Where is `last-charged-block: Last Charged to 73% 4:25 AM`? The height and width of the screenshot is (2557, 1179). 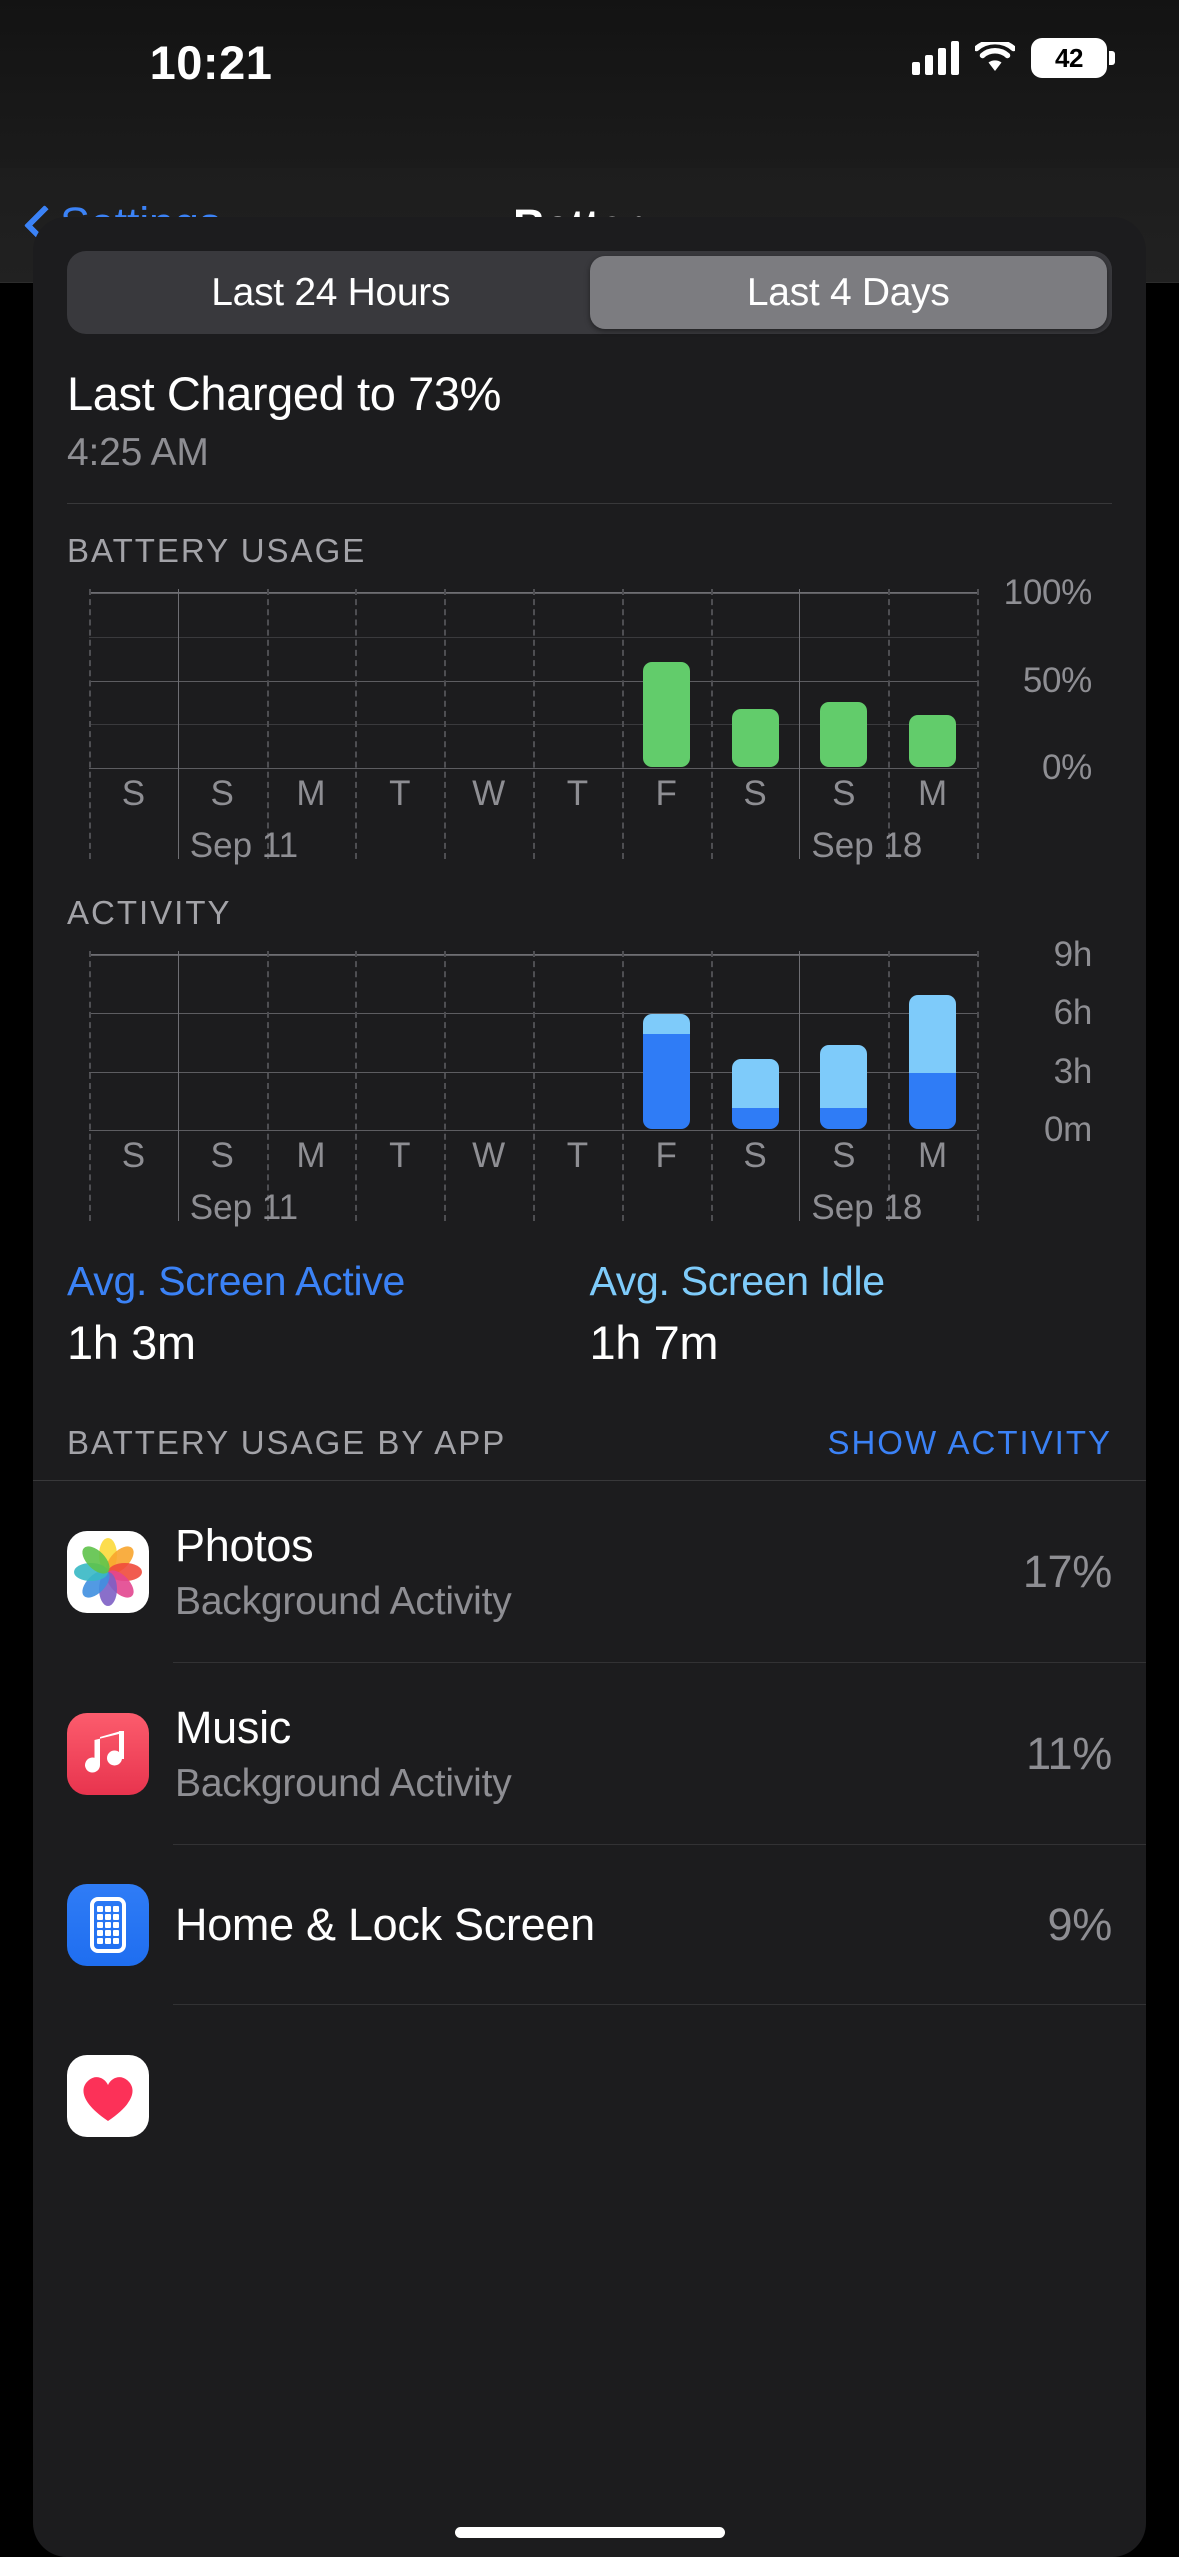
last-charged-block: Last Charged to 73% 4:25 AM is located at coordinates (589, 404).